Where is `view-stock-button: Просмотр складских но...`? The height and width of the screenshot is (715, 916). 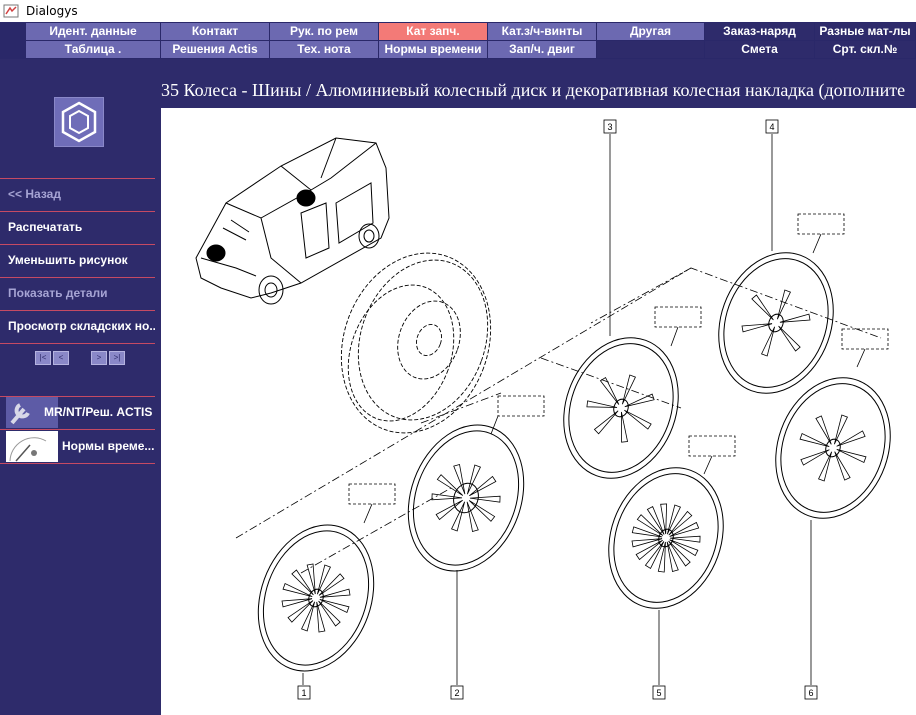
view-stock-button: Просмотр складских но... is located at coordinates (77, 326).